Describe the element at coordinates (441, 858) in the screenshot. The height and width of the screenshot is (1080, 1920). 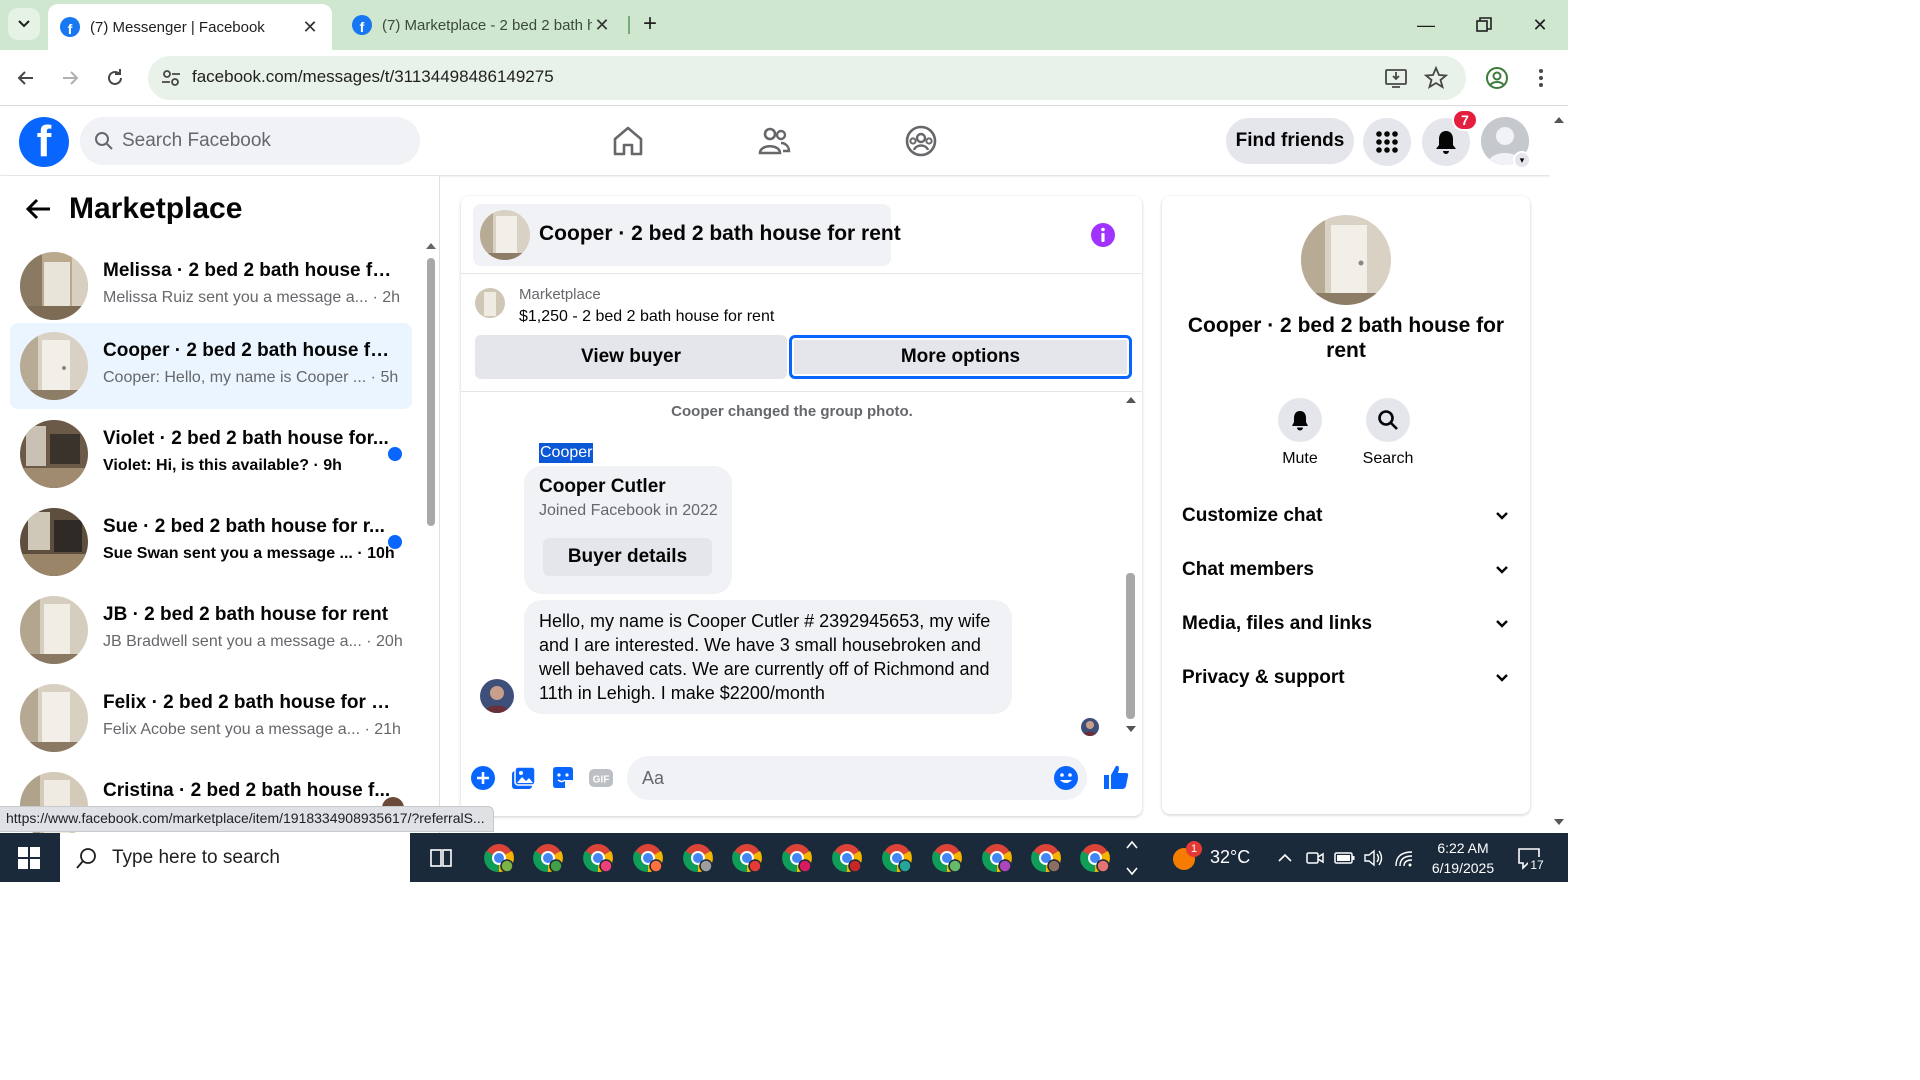
I see `task-view-icon` at that location.